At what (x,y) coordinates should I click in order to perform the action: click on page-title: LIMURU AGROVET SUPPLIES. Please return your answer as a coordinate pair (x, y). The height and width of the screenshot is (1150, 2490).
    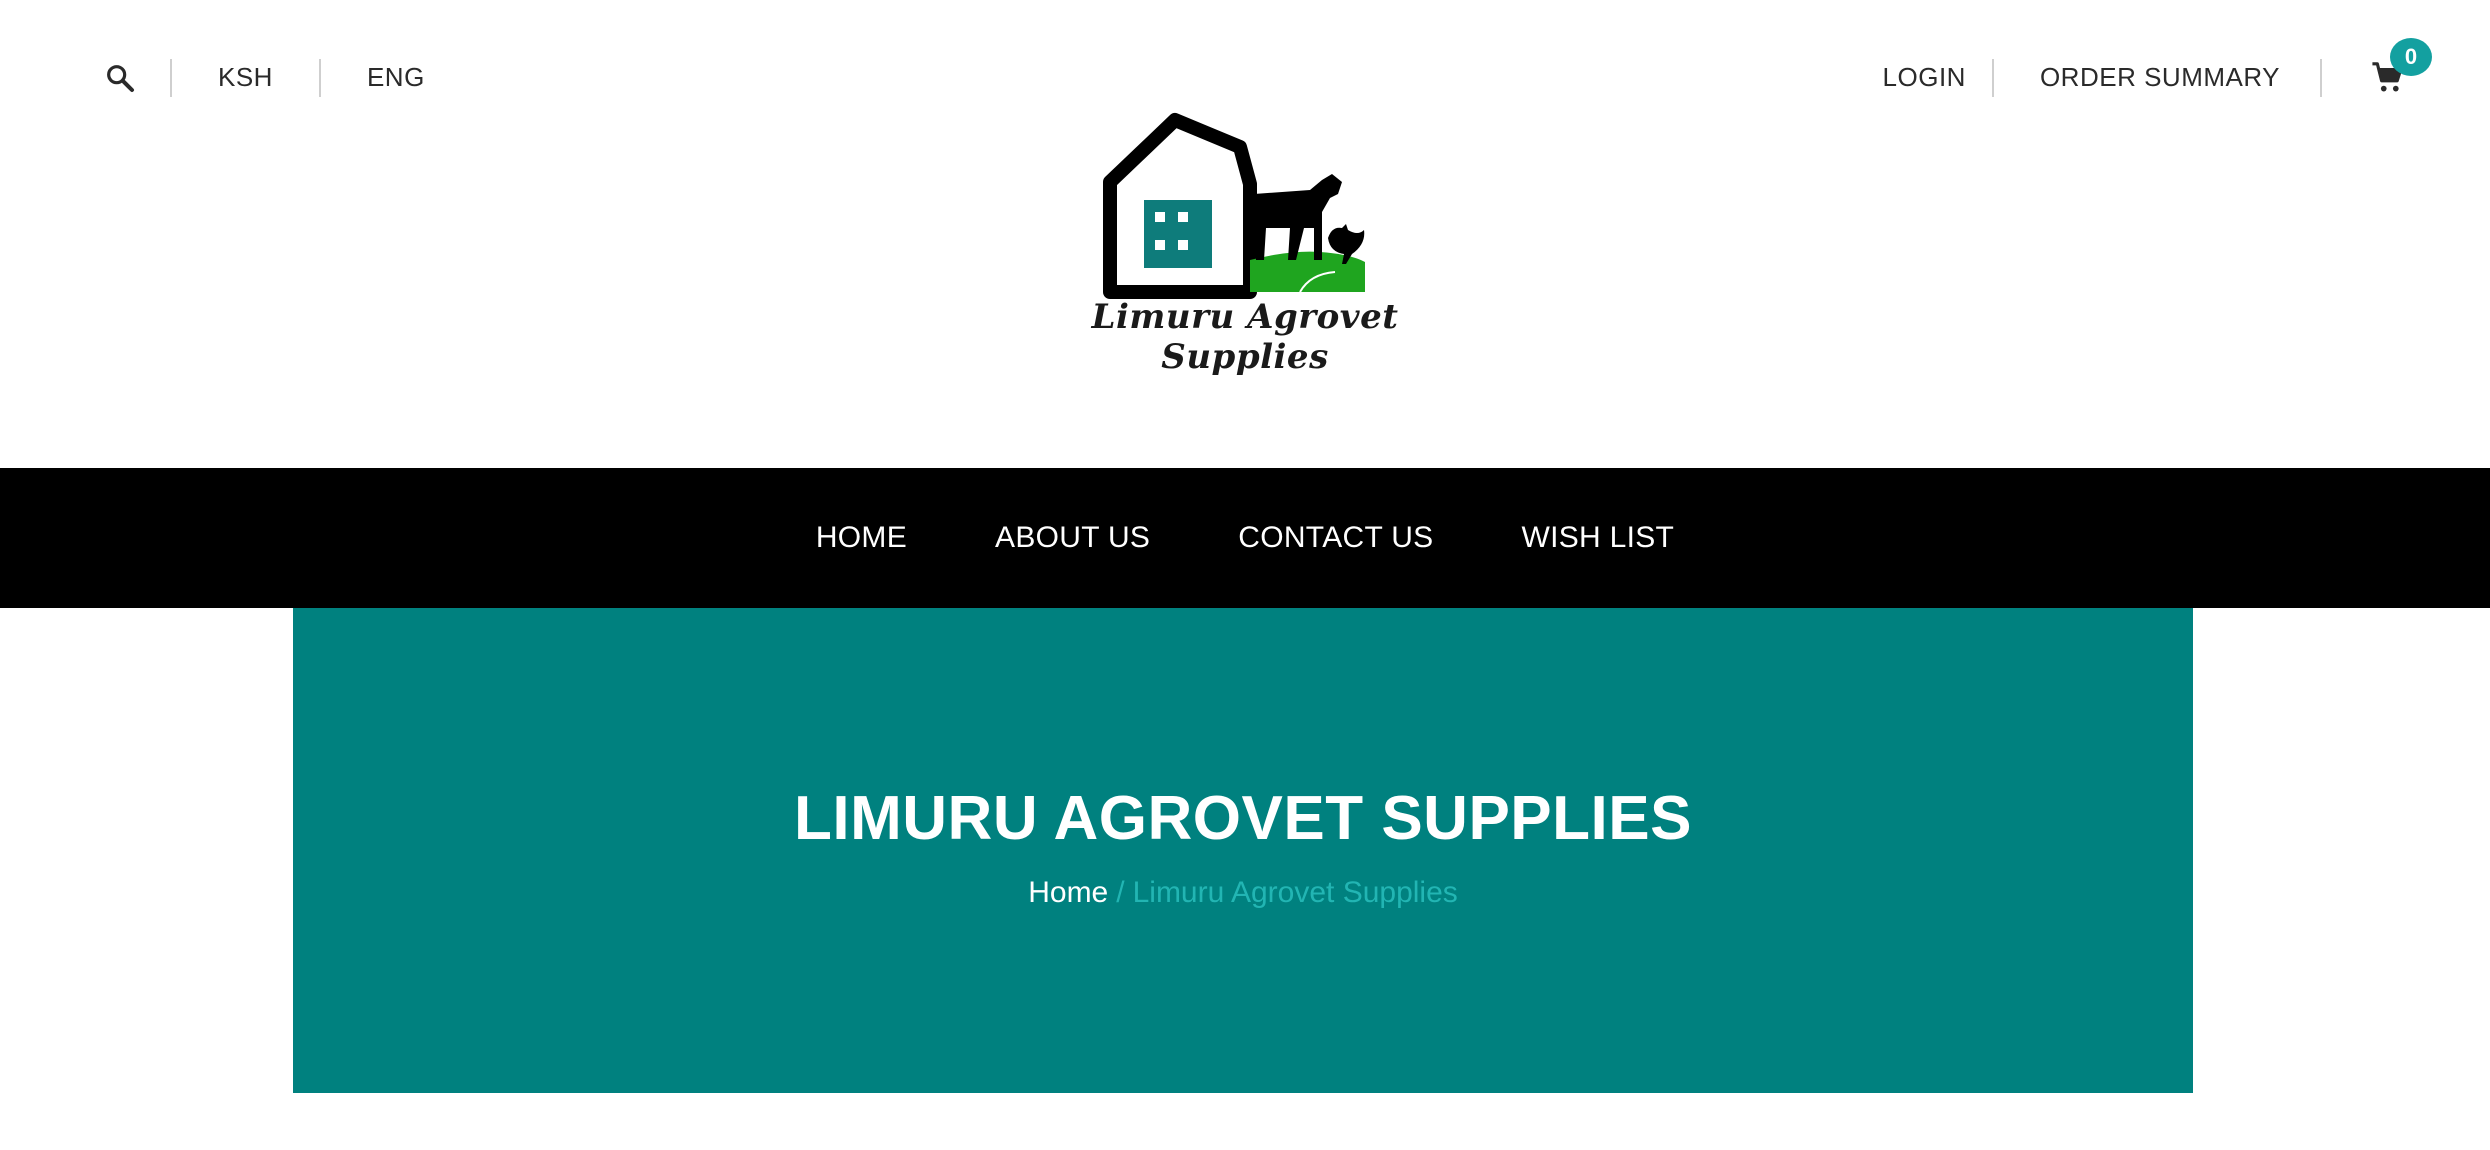
    Looking at the image, I should click on (1243, 818).